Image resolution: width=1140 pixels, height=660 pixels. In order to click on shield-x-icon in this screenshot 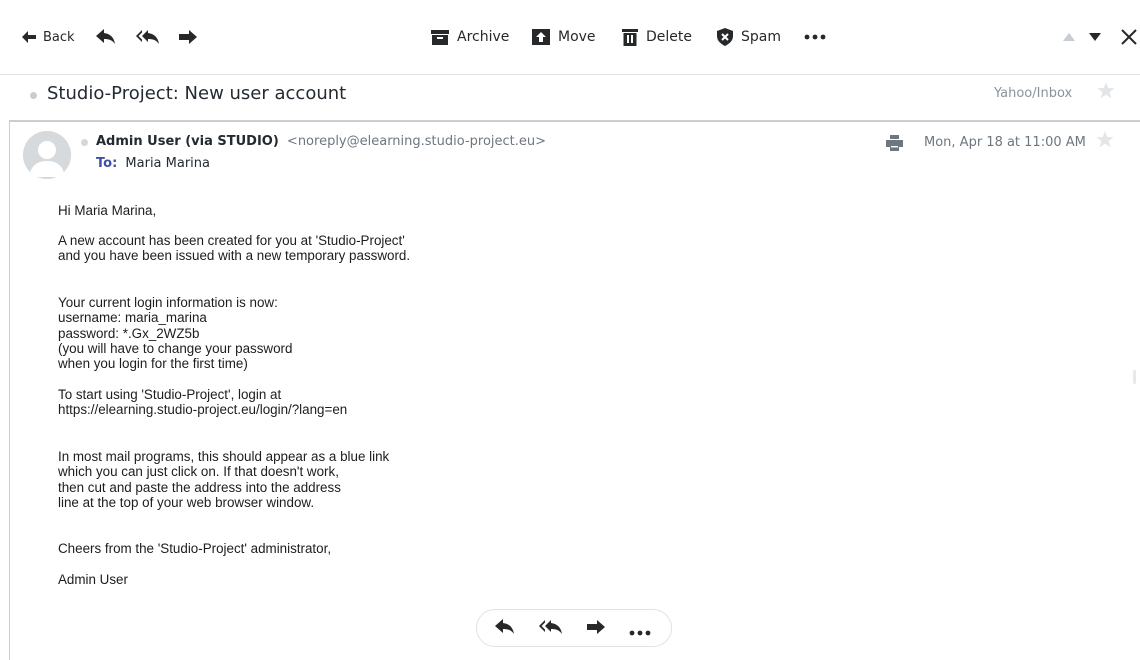, I will do `click(725, 37)`.